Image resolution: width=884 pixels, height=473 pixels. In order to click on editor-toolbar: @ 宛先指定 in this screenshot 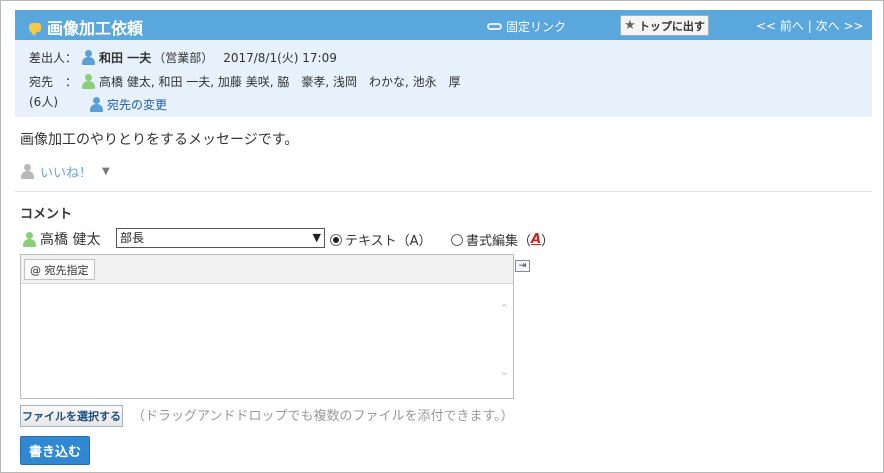, I will do `click(267, 269)`.